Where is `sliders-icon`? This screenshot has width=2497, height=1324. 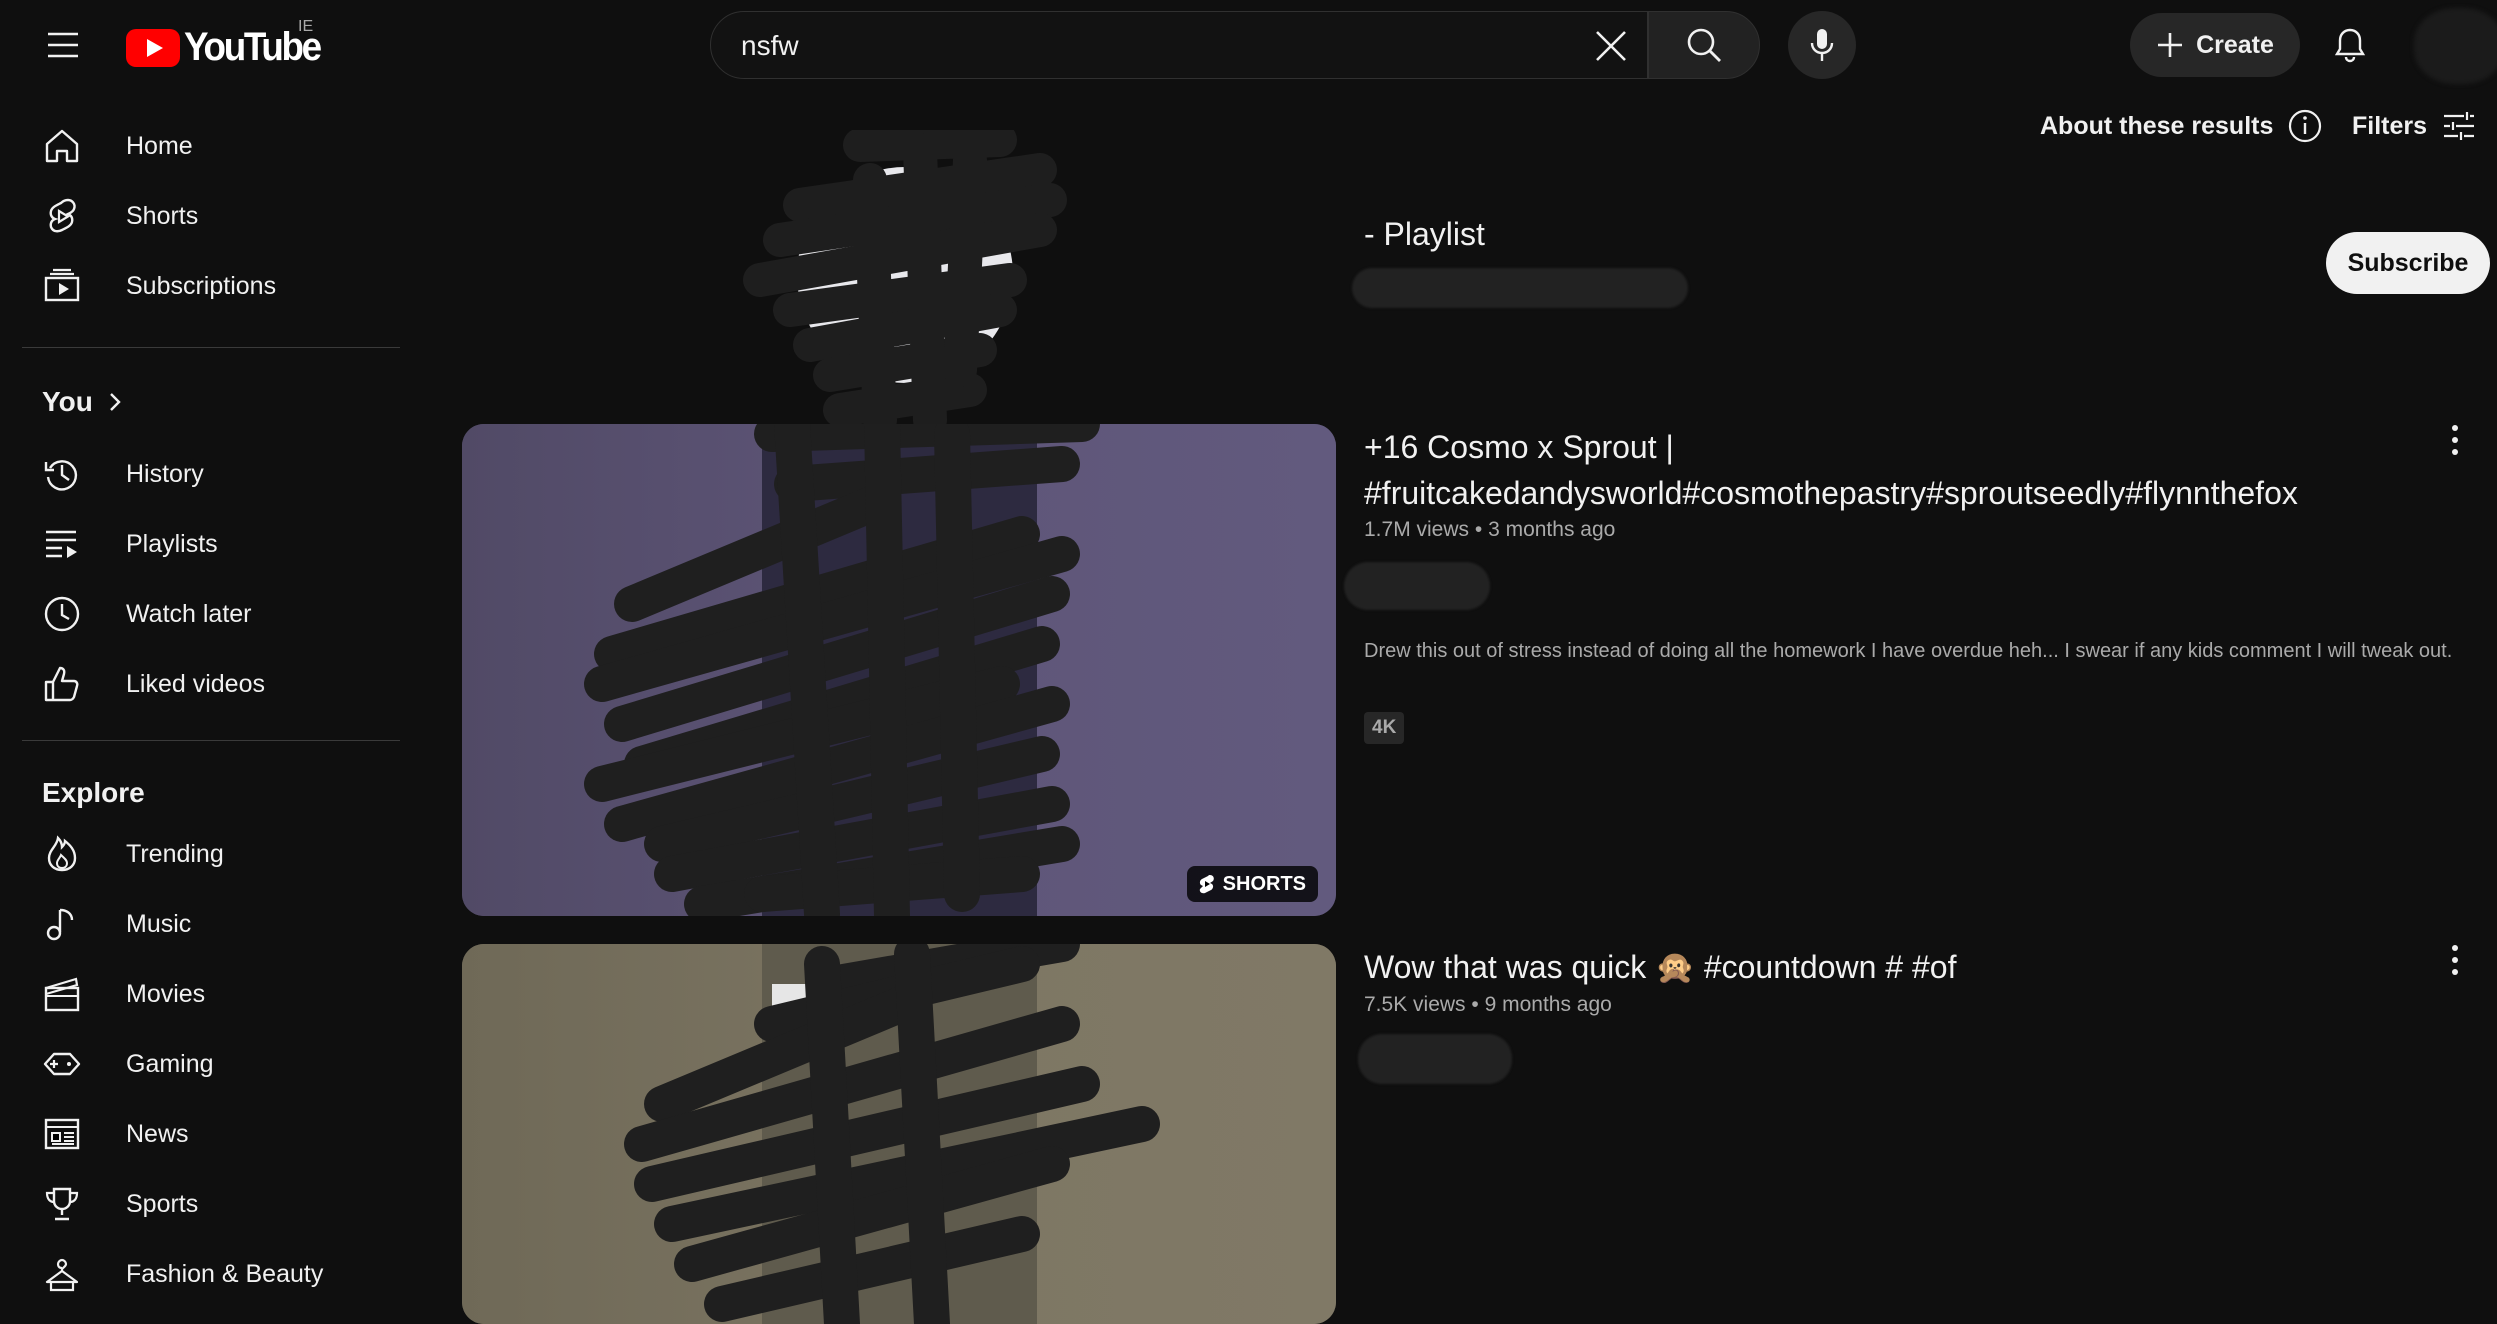 sliders-icon is located at coordinates (2459, 126).